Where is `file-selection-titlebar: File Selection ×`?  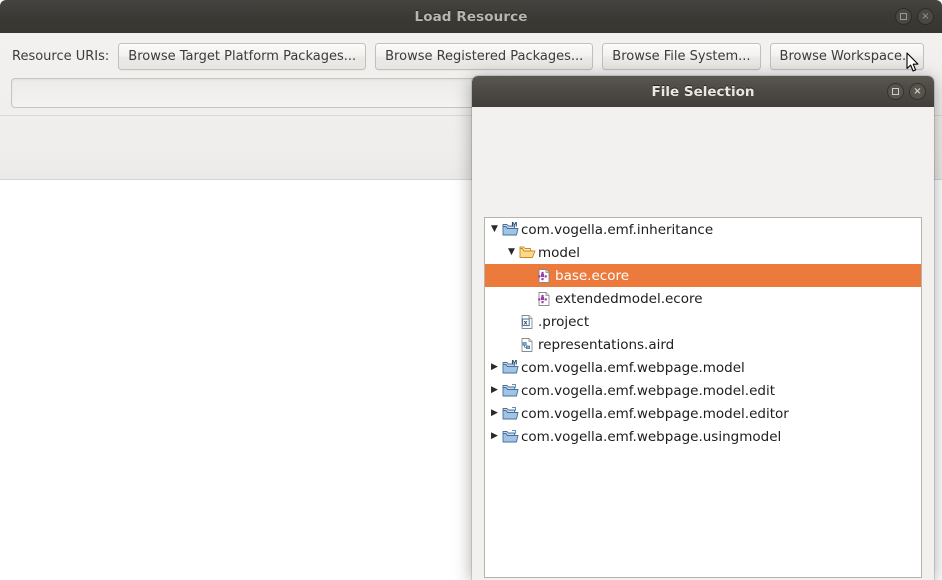
file-selection-titlebar: File Selection × is located at coordinates (703, 91).